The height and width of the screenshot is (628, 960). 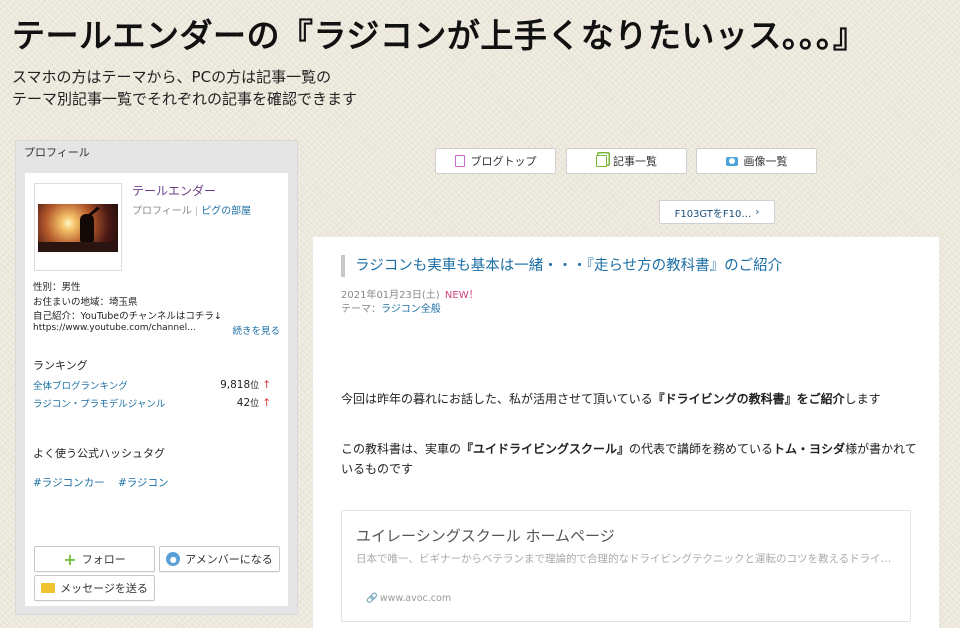 I want to click on follow-button: + フォロー, so click(x=94, y=559).